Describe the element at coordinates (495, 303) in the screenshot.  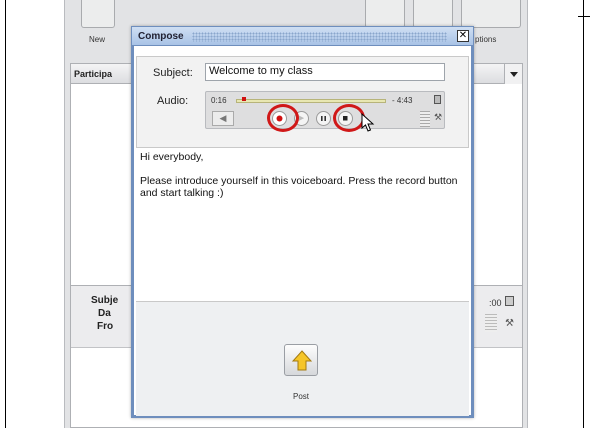
I see `detail-player-time: :00` at that location.